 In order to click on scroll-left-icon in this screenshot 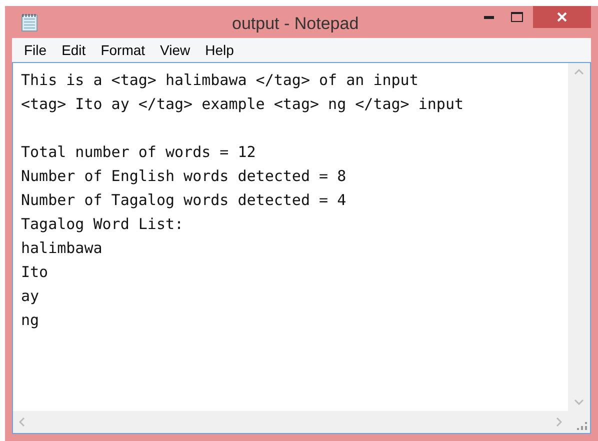, I will do `click(22, 422)`.